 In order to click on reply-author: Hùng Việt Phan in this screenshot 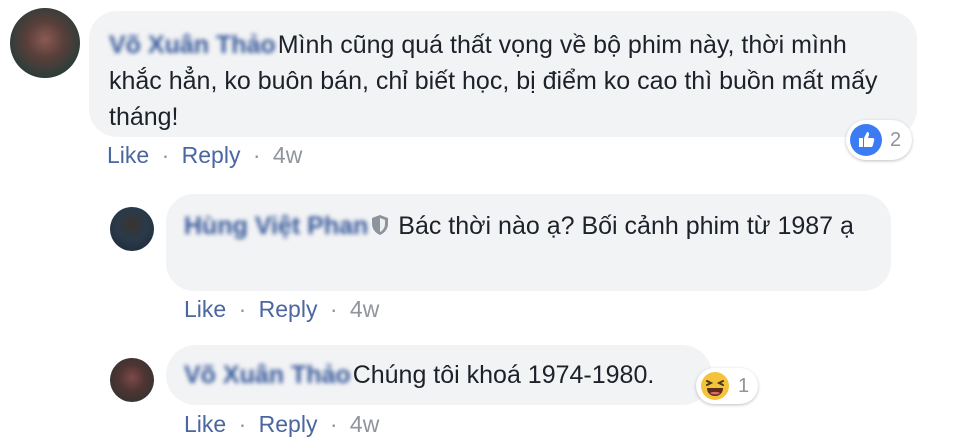, I will do `click(276, 226)`.